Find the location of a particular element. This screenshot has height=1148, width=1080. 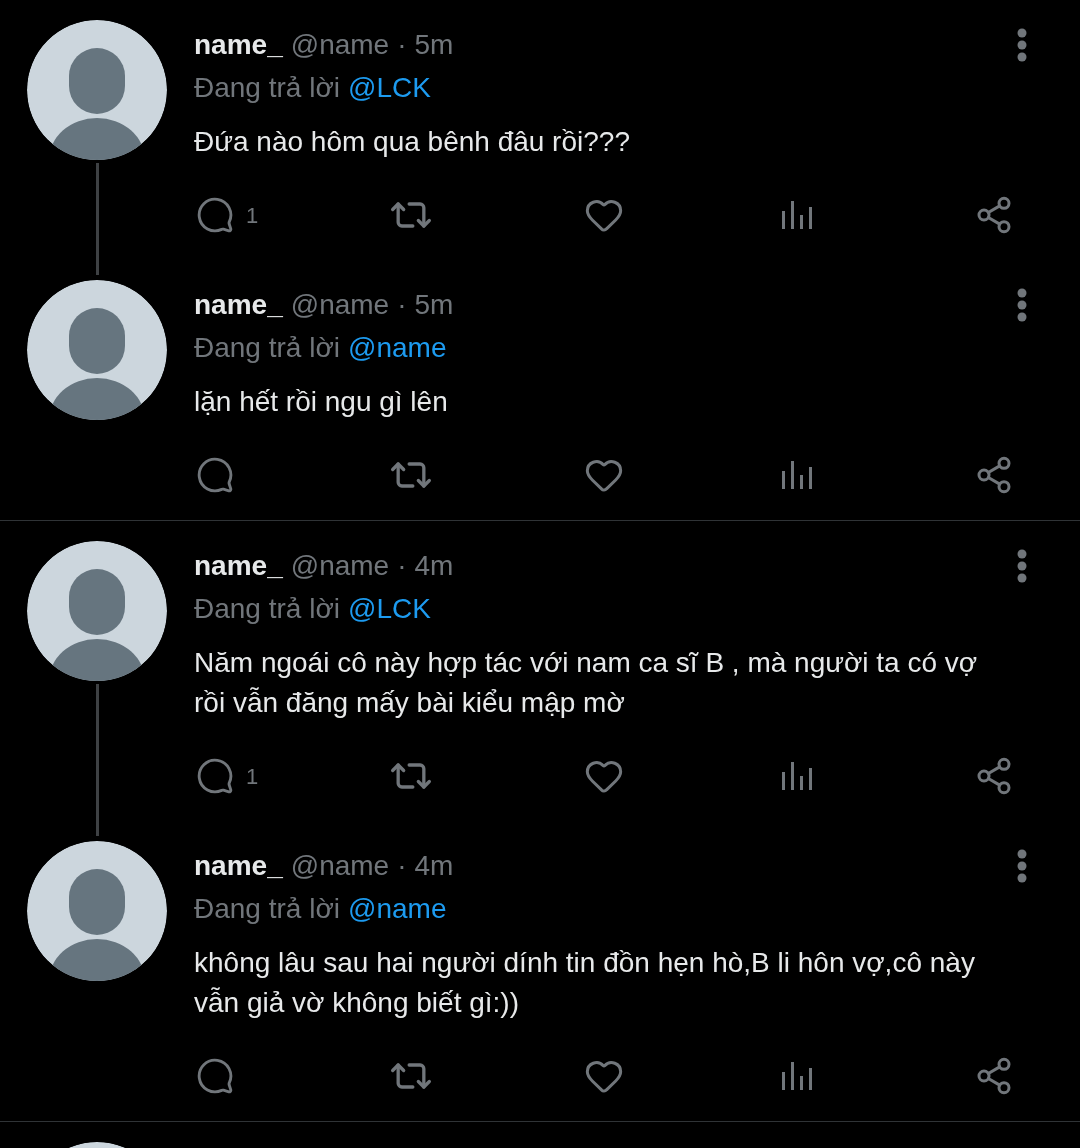

post-text: lặn hết rồi ngu gì lên is located at coordinates (321, 402).